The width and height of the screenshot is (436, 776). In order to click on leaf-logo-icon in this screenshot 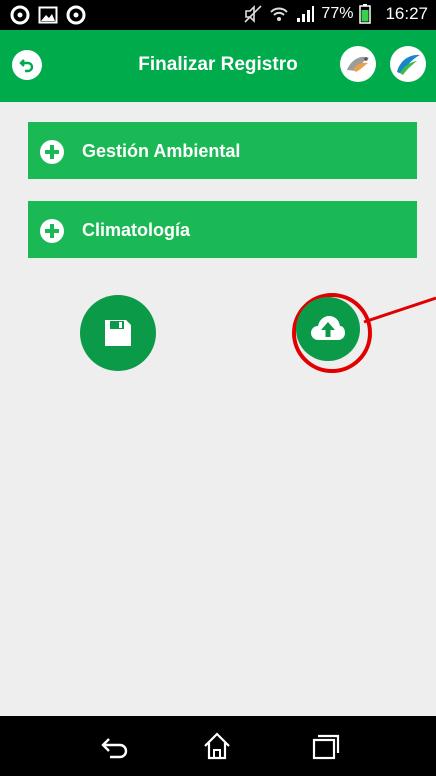, I will do `click(408, 64)`.